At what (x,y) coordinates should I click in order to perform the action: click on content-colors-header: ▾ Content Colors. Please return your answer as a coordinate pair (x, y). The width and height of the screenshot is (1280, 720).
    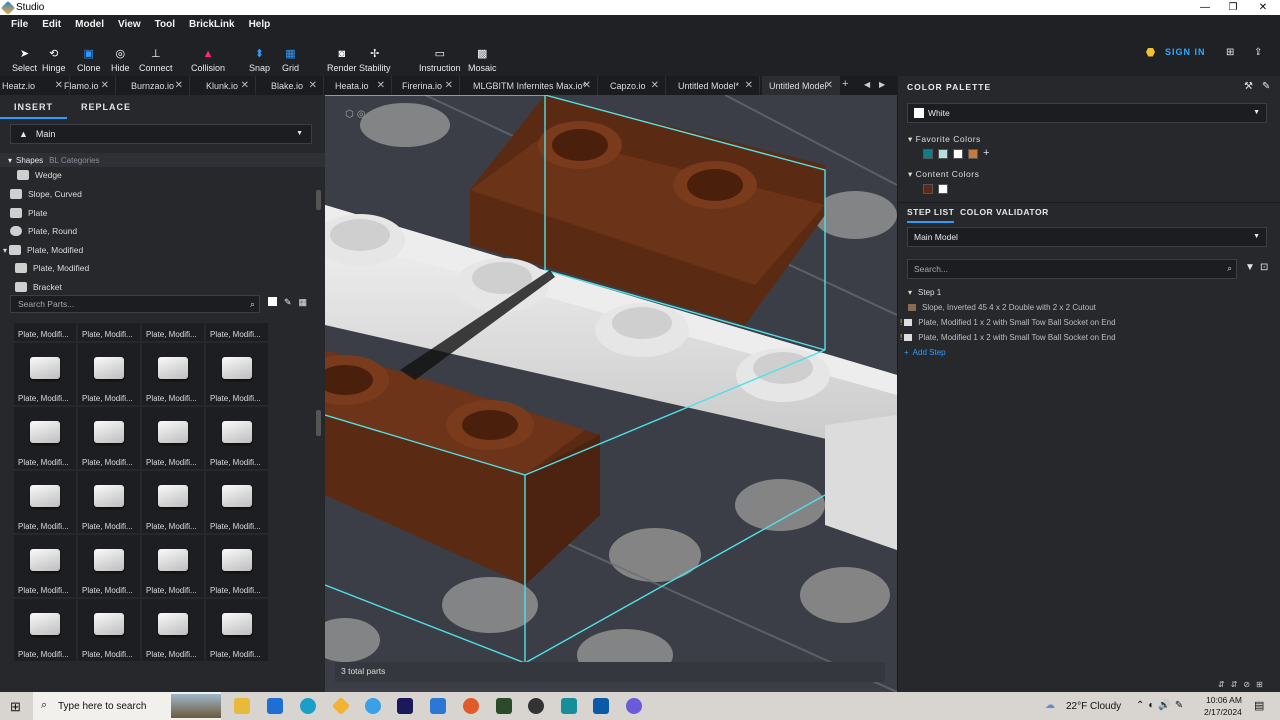
    Looking at the image, I should click on (943, 174).